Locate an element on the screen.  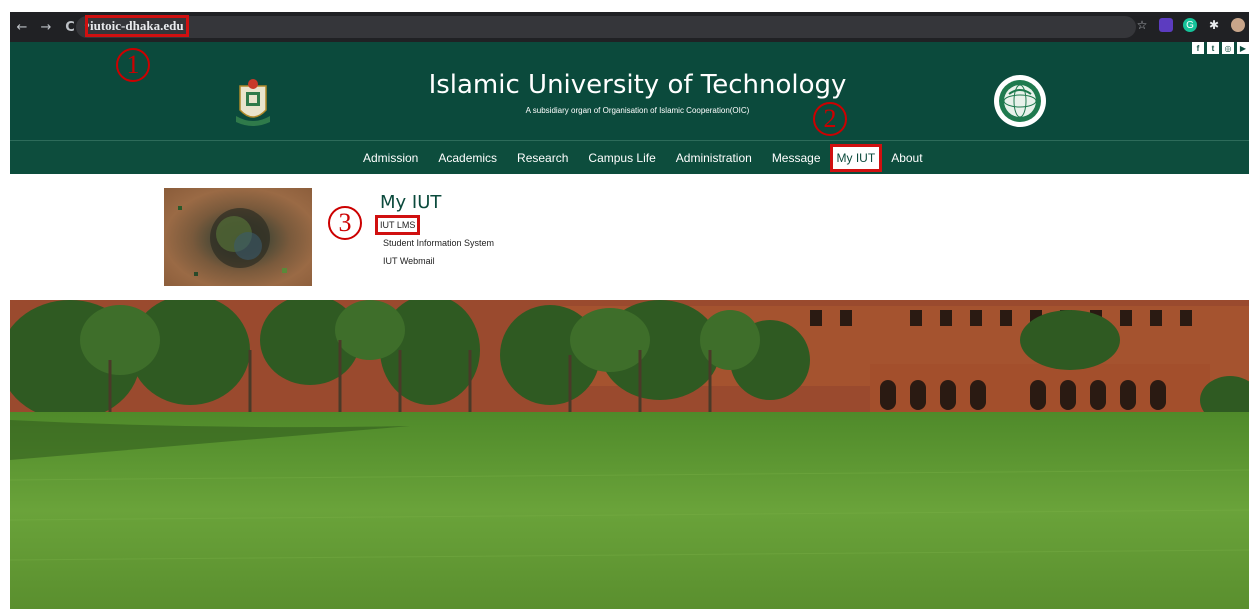
browser-toolbar: ← → C ● iutoic-dhaka.edu ☆ G ✱ is located at coordinates (629, 27).